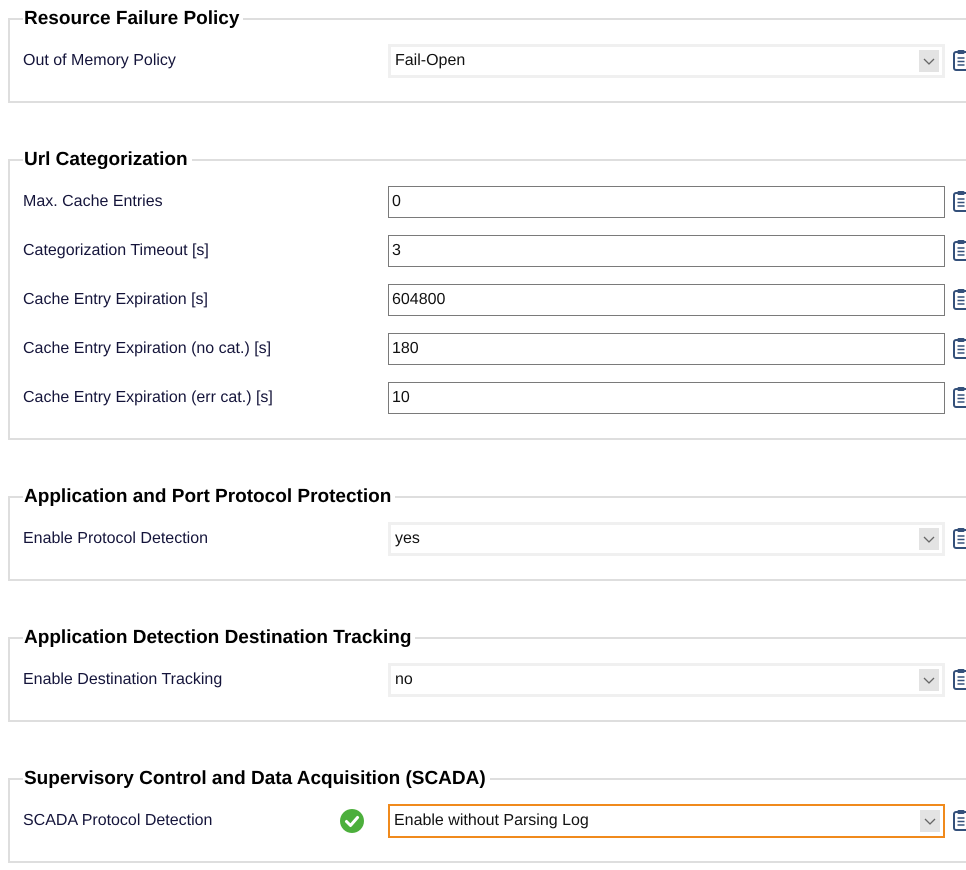  What do you see at coordinates (208, 496) in the screenshot?
I see `group-title: Application and Port Protocol Protection` at bounding box center [208, 496].